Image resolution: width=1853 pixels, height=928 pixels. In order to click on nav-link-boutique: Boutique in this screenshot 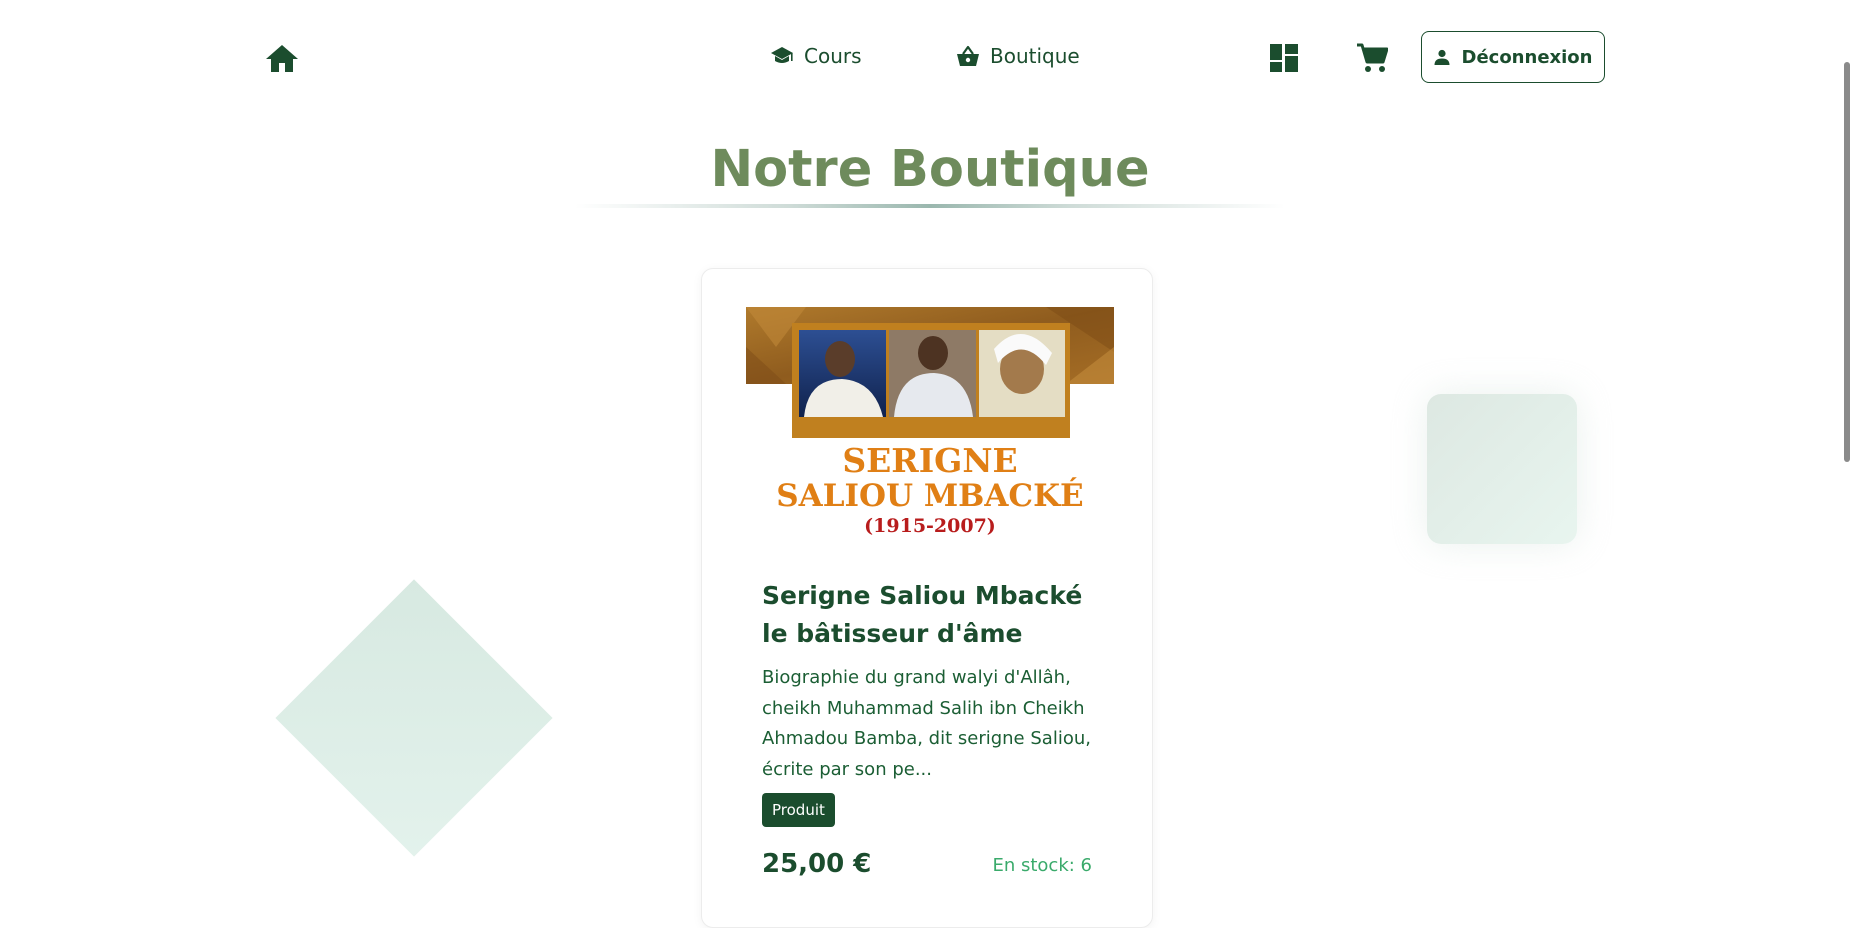, I will do `click(1018, 56)`.